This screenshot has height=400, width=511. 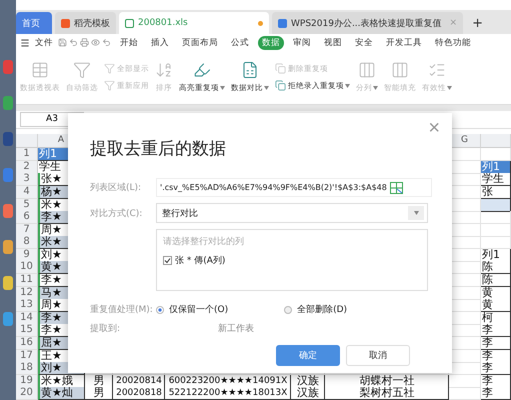 What do you see at coordinates (194, 23) in the screenshot?
I see `document-tab: 200801.xls` at bounding box center [194, 23].